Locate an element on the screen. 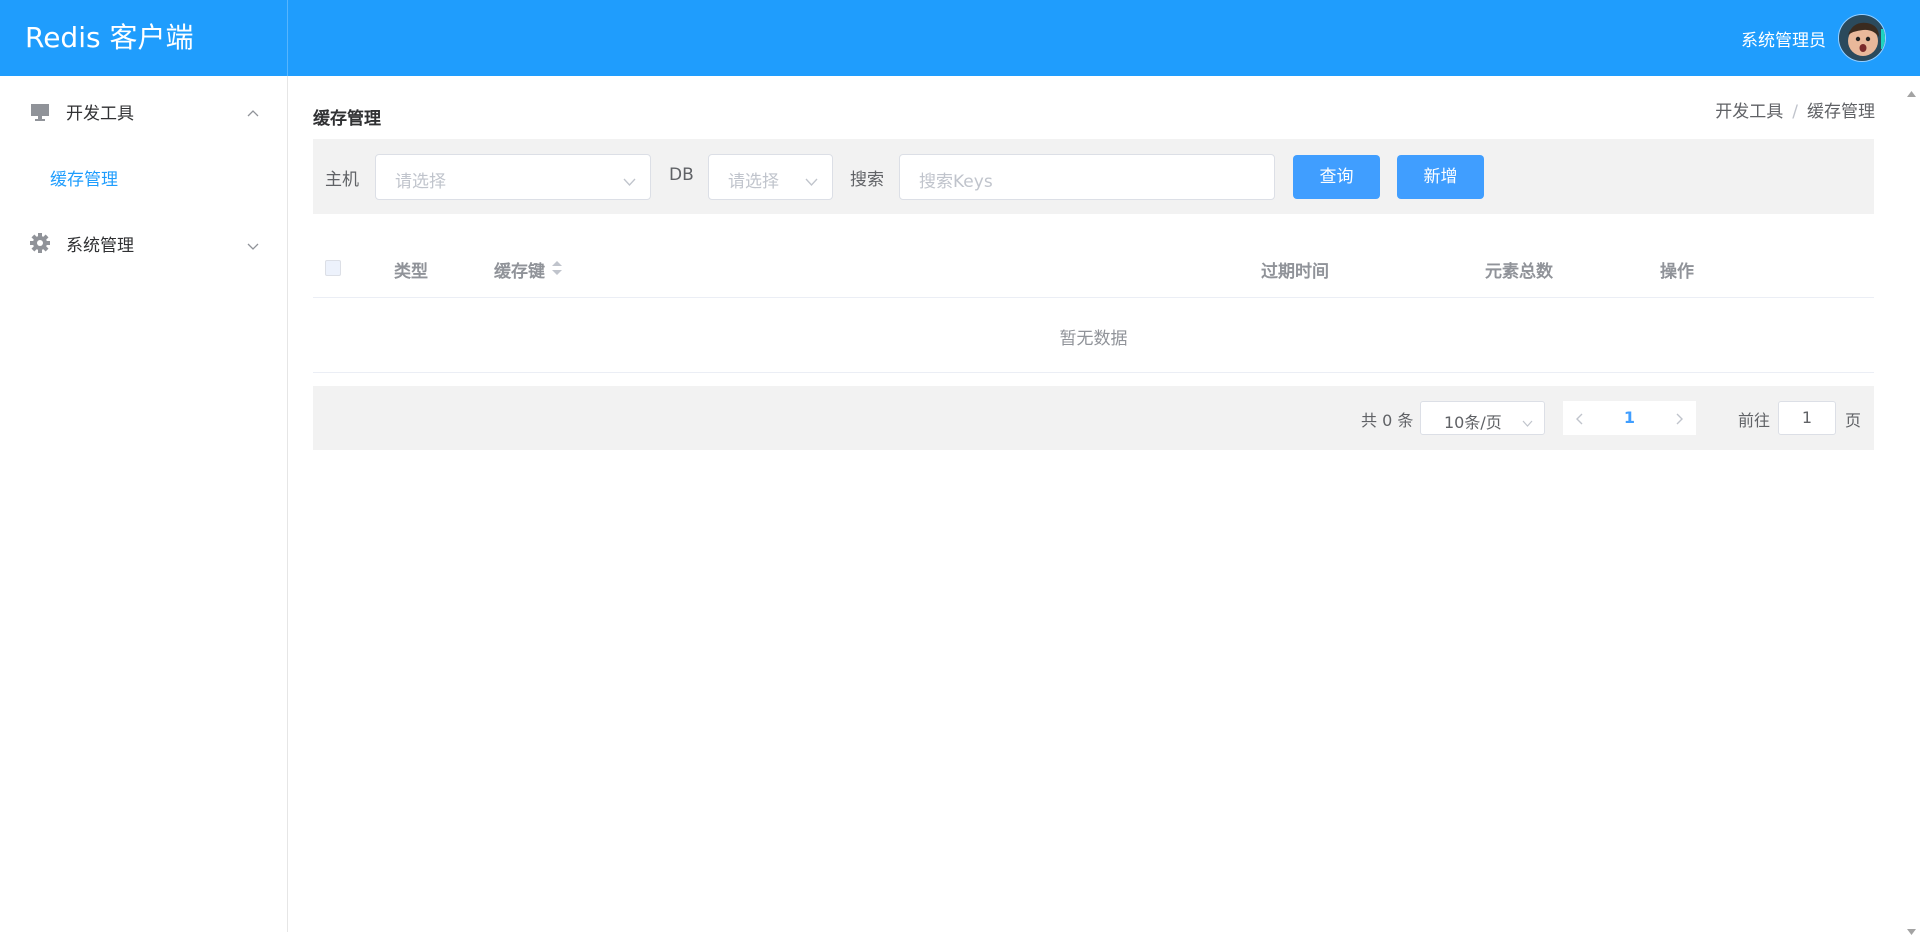 The image size is (1920, 939). select-all-checkbox is located at coordinates (333, 268).